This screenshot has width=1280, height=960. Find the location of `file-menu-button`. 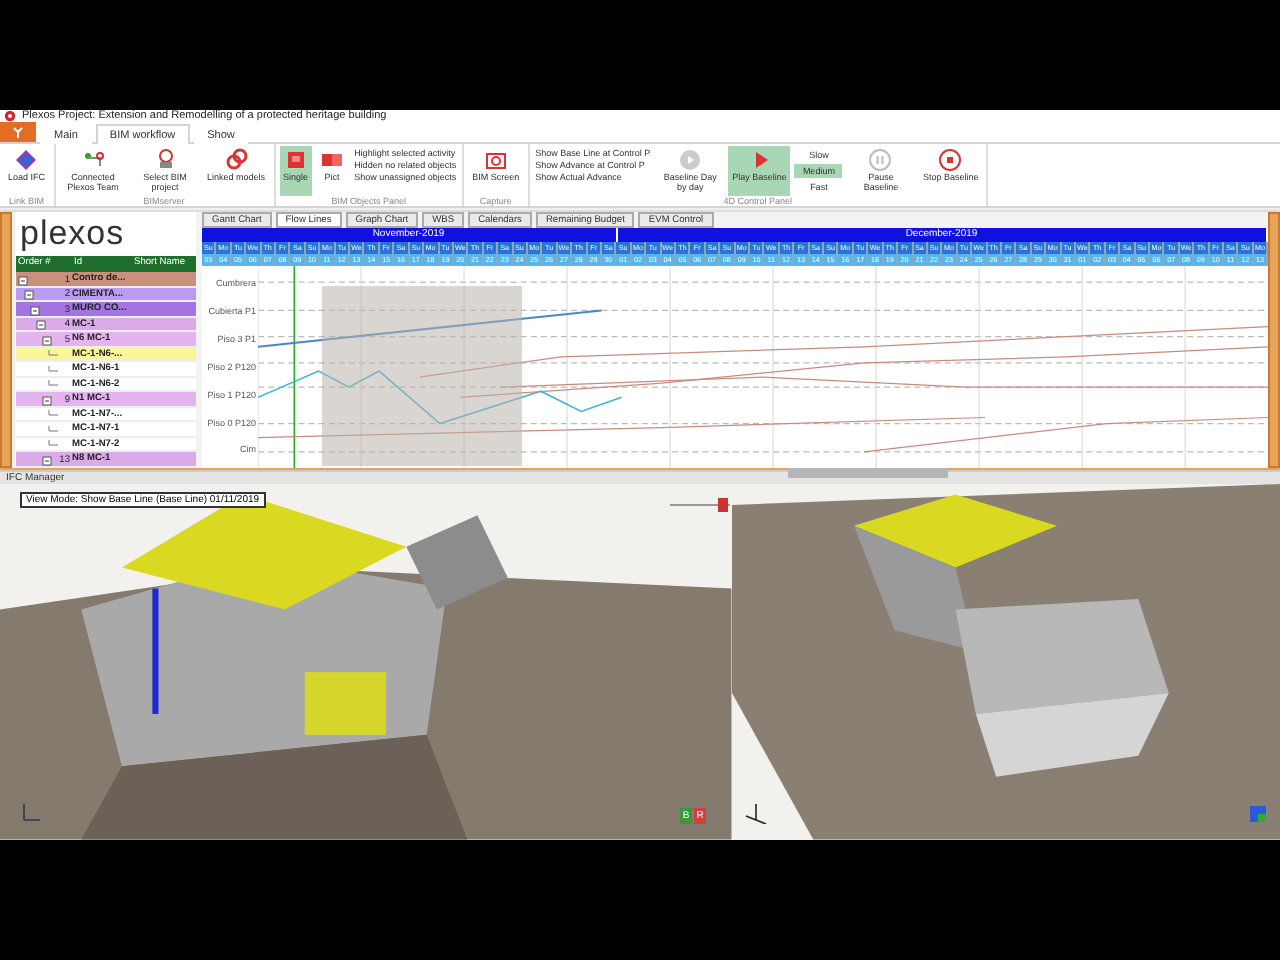

file-menu-button is located at coordinates (18, 132).